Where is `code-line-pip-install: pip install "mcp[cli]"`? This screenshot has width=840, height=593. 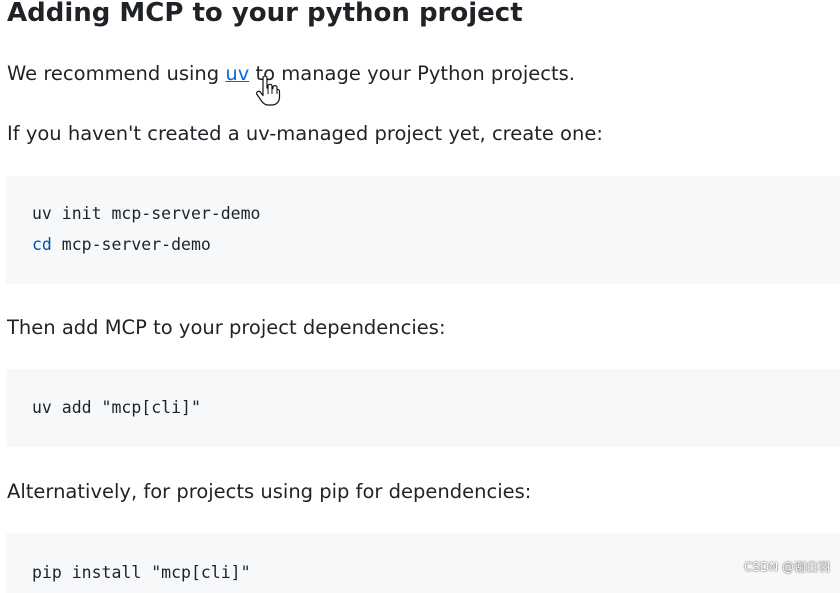 code-line-pip-install: pip install "mcp[cli]" is located at coordinates (141, 572).